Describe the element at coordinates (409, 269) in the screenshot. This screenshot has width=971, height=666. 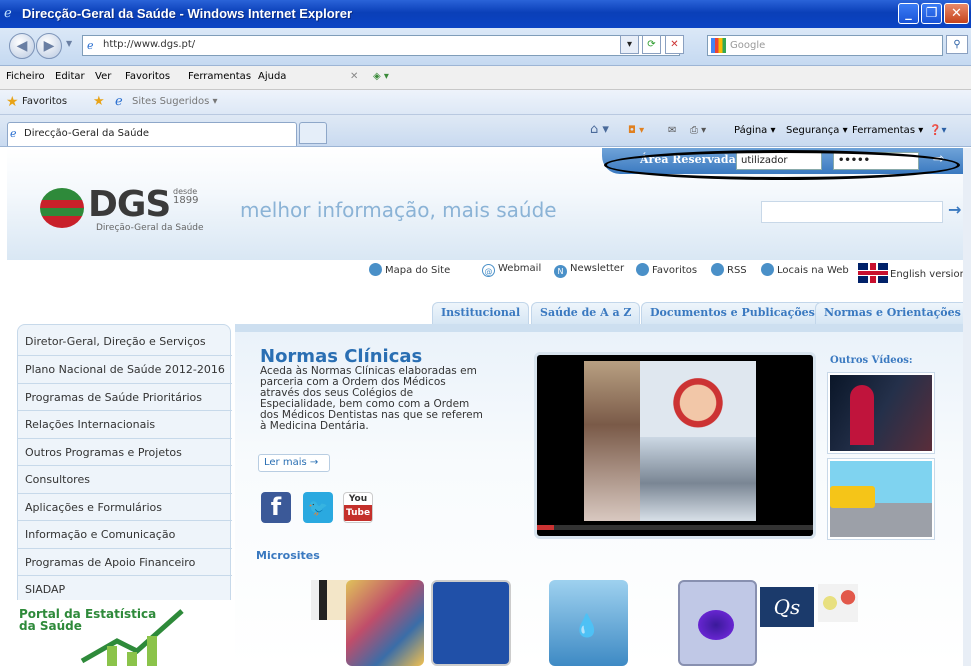
I see `link-site-map: Mapa do Site` at that location.